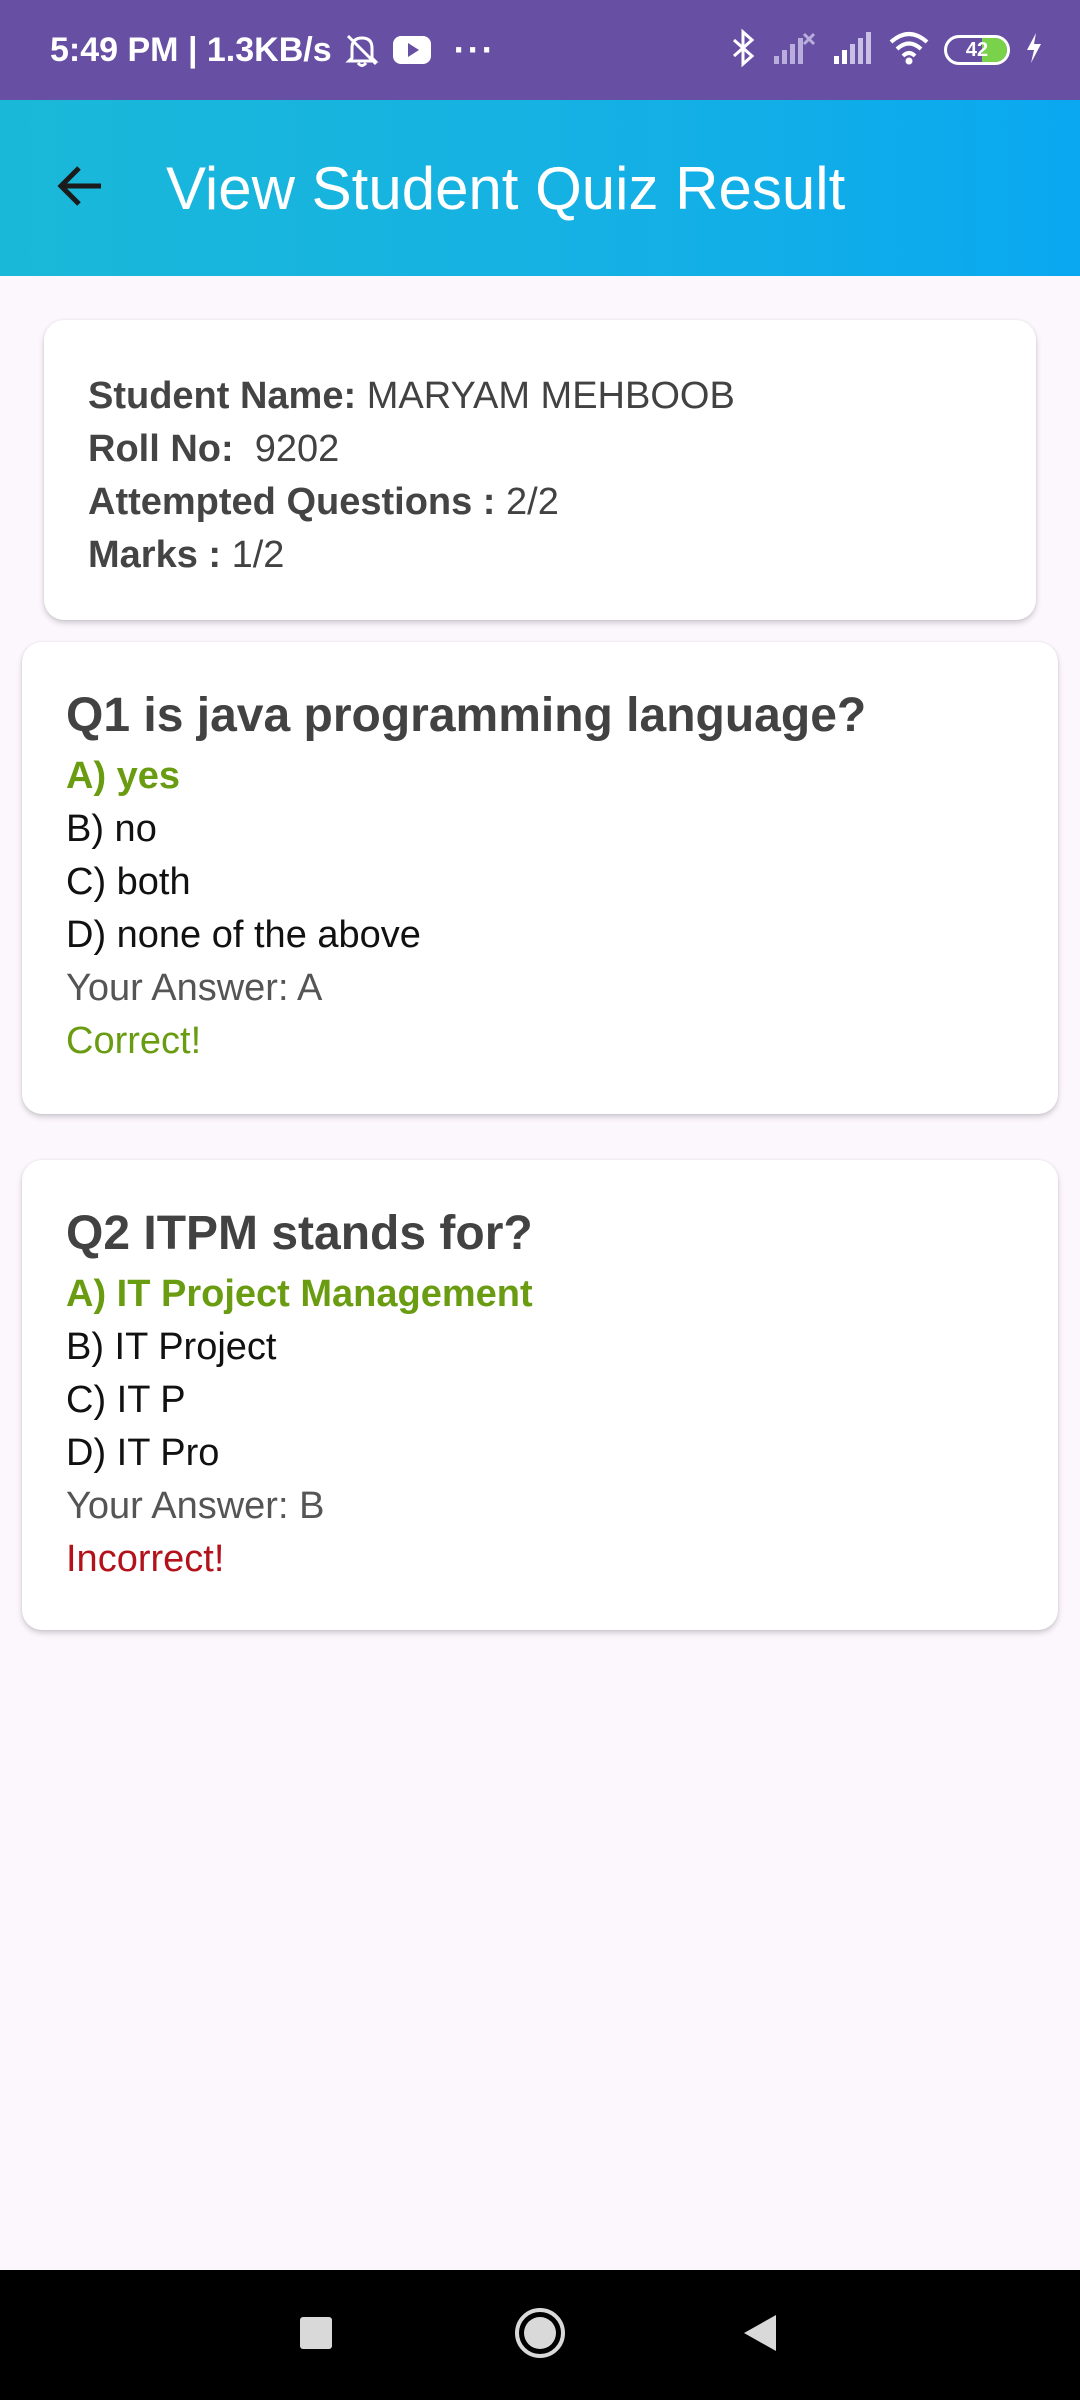 This screenshot has height=2400, width=1080. What do you see at coordinates (155, 555) in the screenshot?
I see `marks-label: Marks :` at bounding box center [155, 555].